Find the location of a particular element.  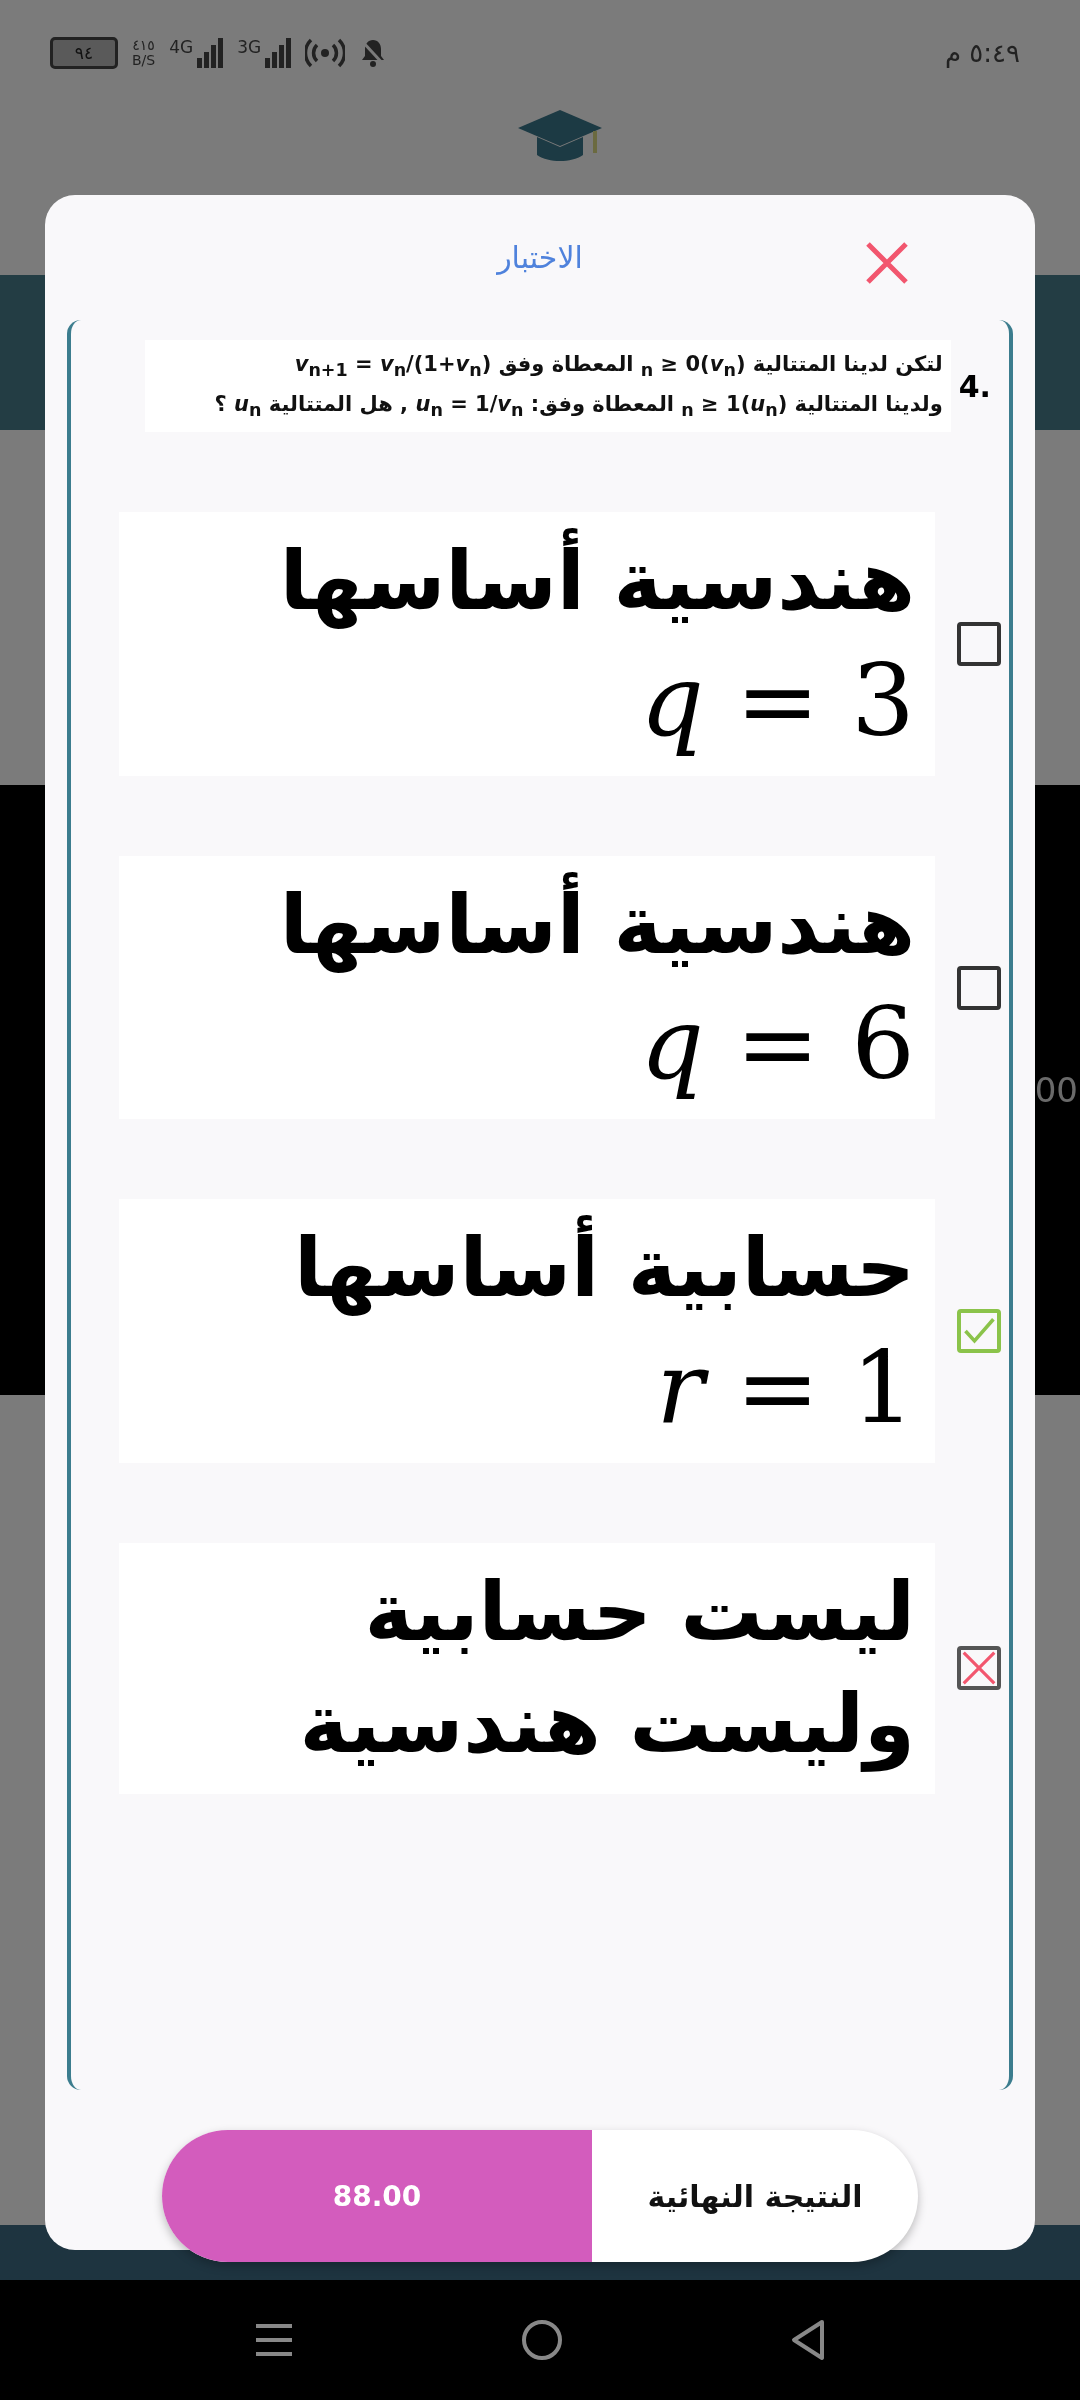

back-icon is located at coordinates (808, 2340).